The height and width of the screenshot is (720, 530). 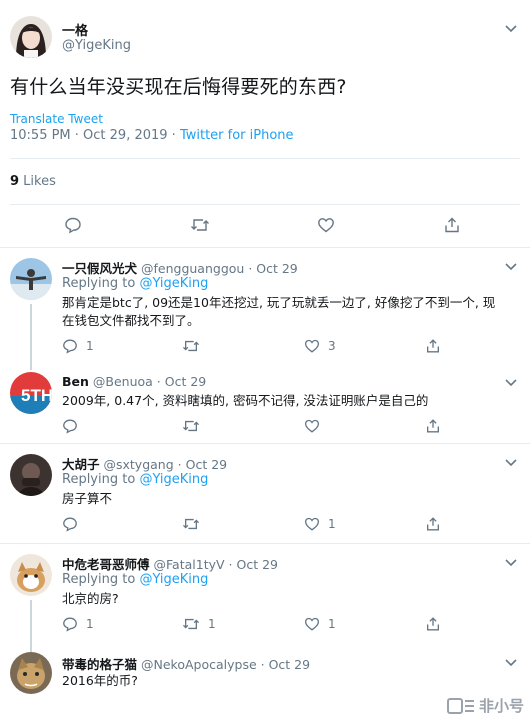 What do you see at coordinates (99, 268) in the screenshot?
I see `reply-author-name: 一只假风光犬` at bounding box center [99, 268].